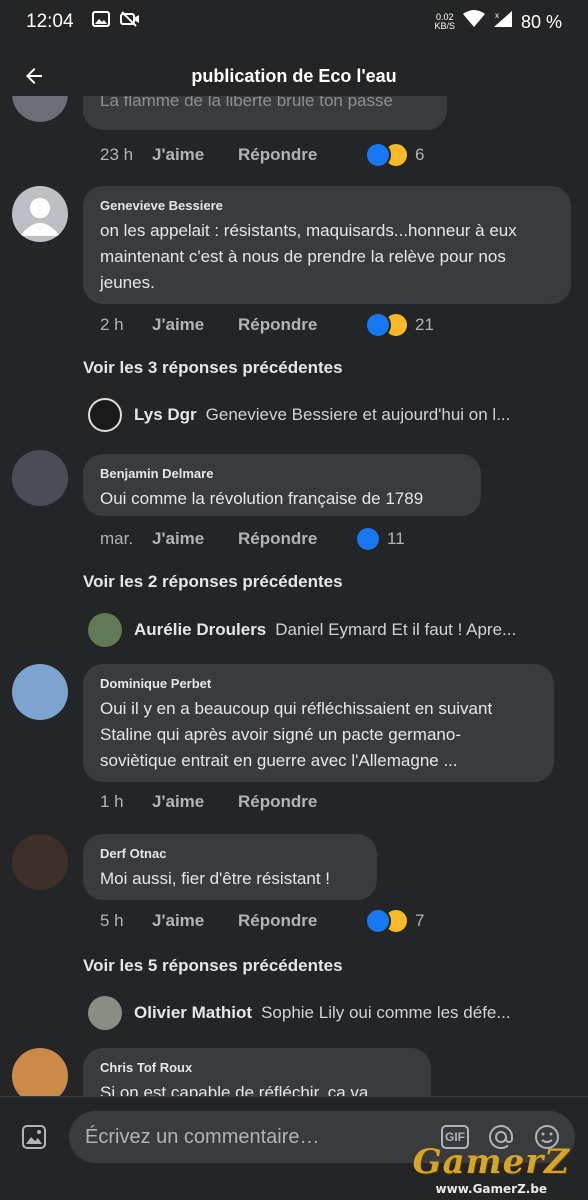  Describe the element at coordinates (318, 683) in the screenshot. I see `comment-author: Dominique Perbet` at that location.